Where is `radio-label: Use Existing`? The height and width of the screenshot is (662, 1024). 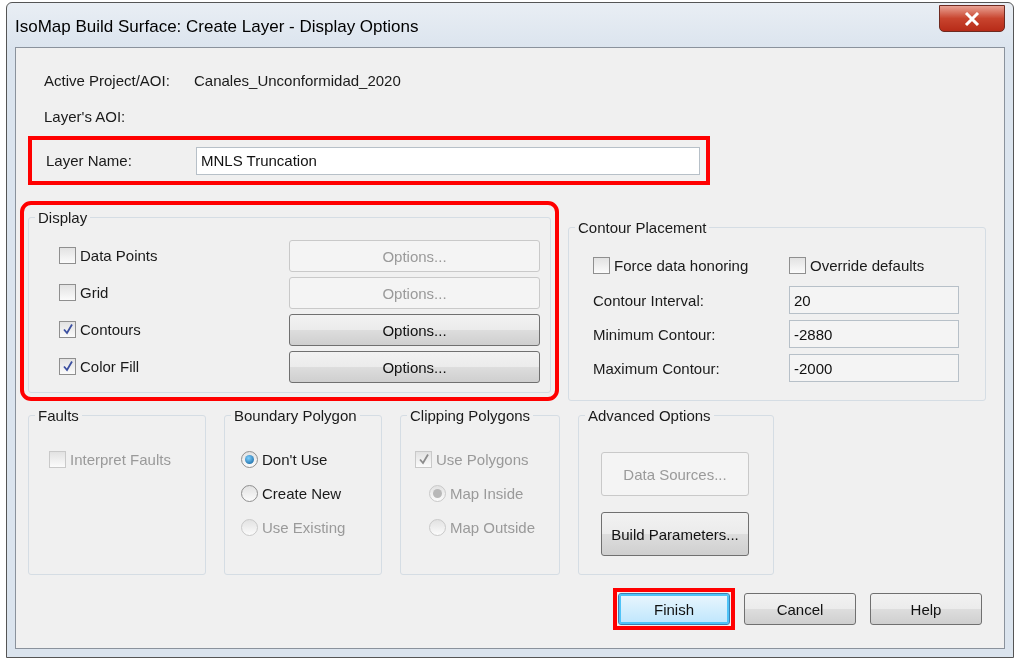
radio-label: Use Existing is located at coordinates (304, 527).